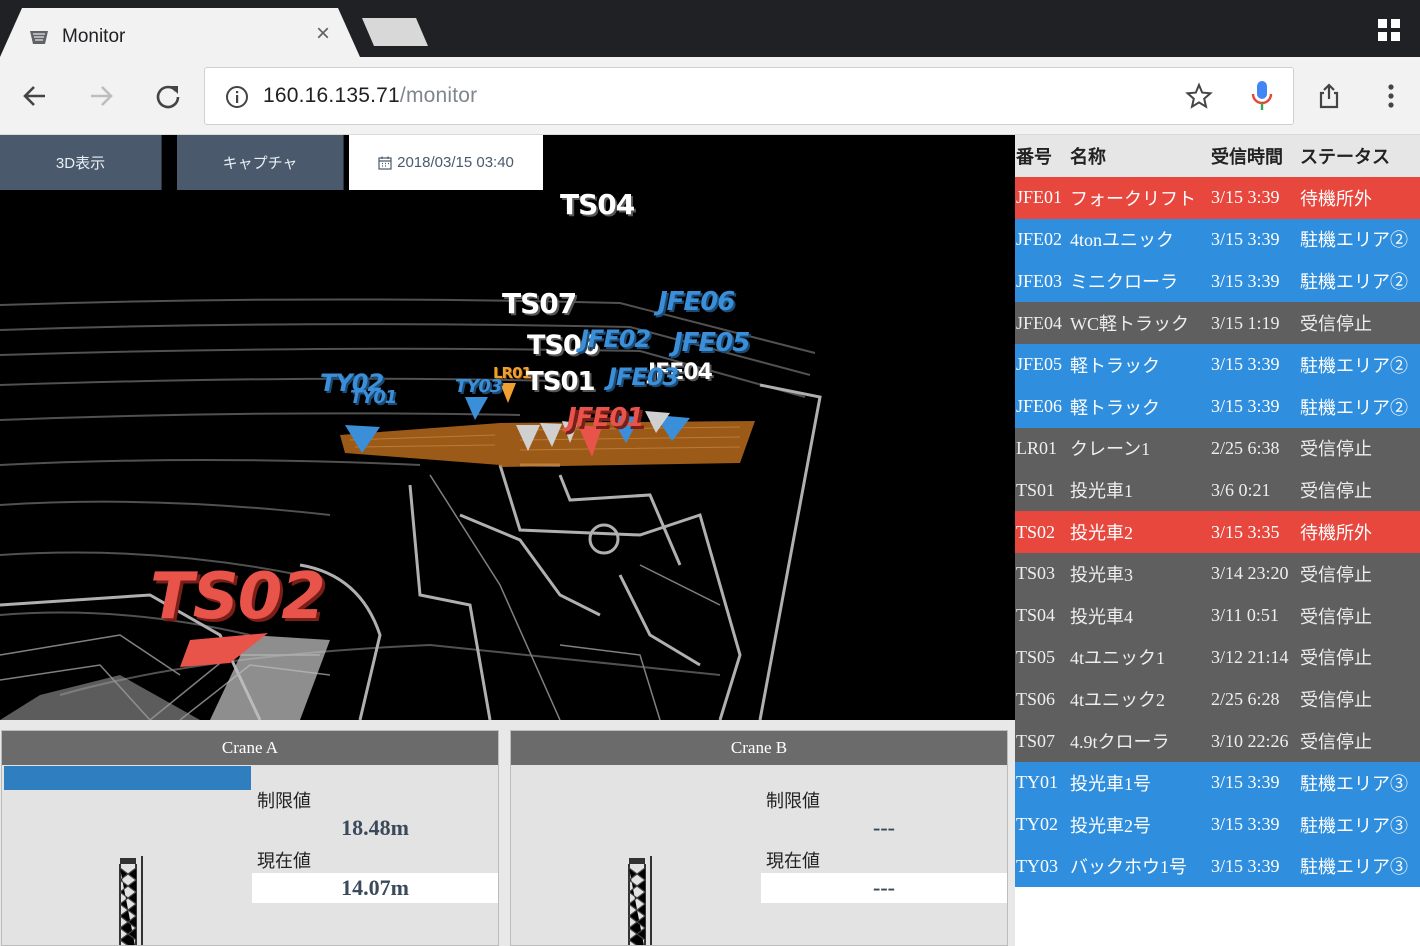 The image size is (1420, 946). Describe the element at coordinates (395, 32) in the screenshot. I see `new-tab-button` at that location.